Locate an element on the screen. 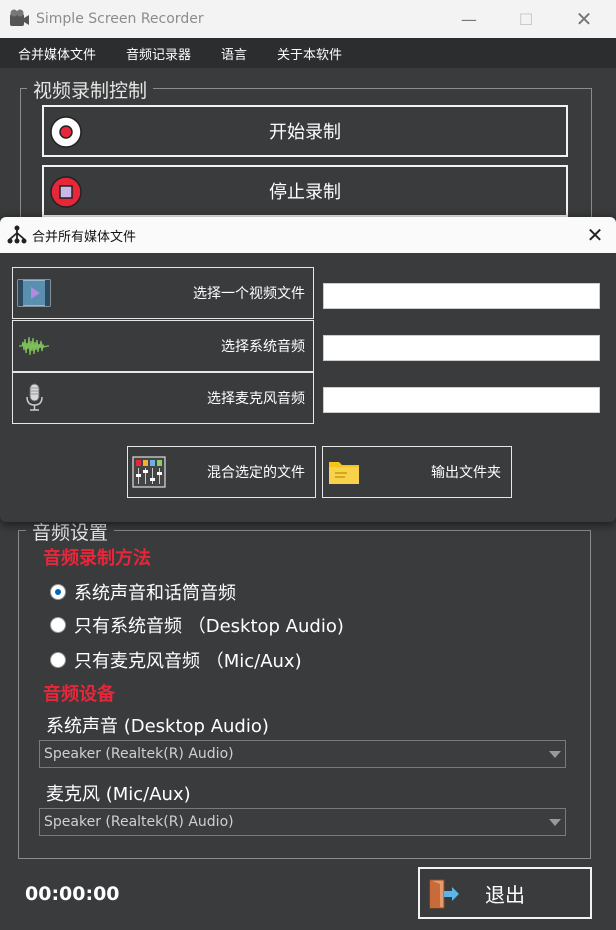 Image resolution: width=616 pixels, height=930 pixels. merge-icon is located at coordinates (17, 235).